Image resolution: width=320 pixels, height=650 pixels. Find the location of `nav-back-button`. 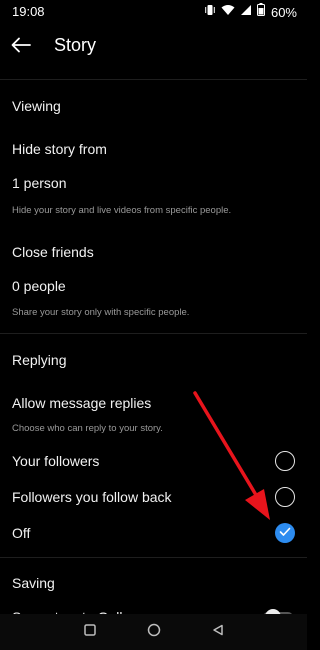

nav-back-button is located at coordinates (218, 632).